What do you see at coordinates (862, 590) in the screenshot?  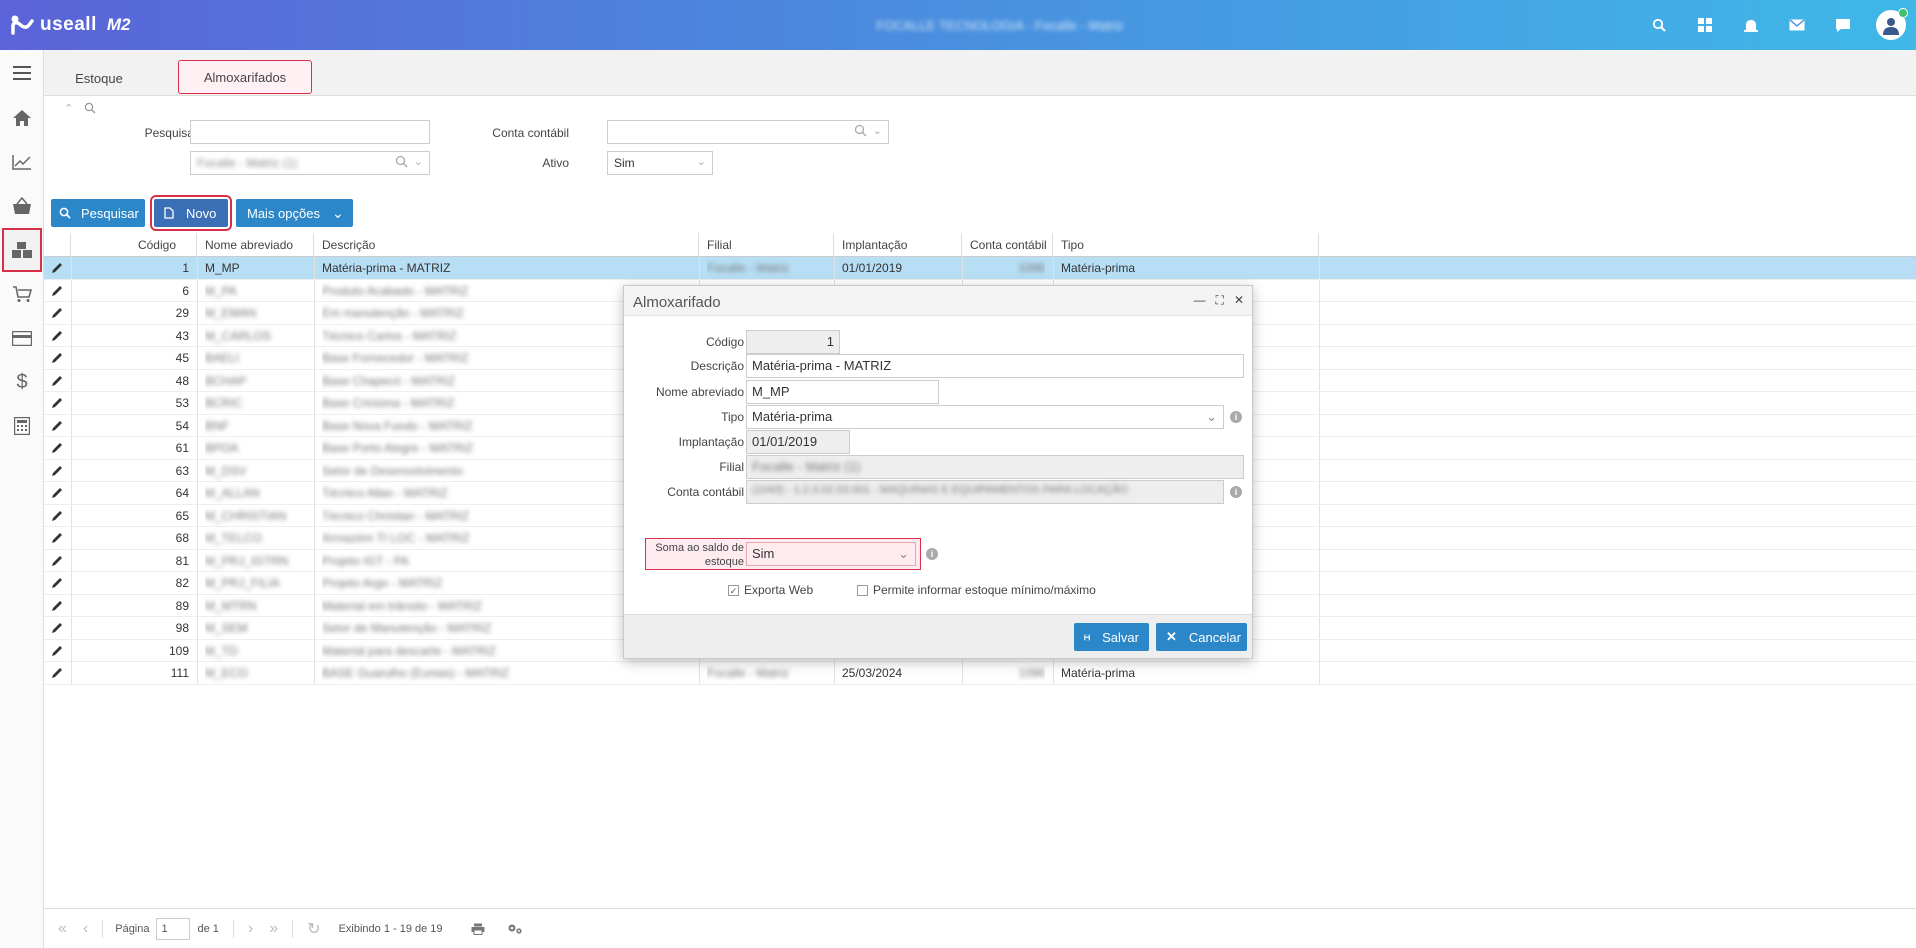 I see `permite-estoque-check` at bounding box center [862, 590].